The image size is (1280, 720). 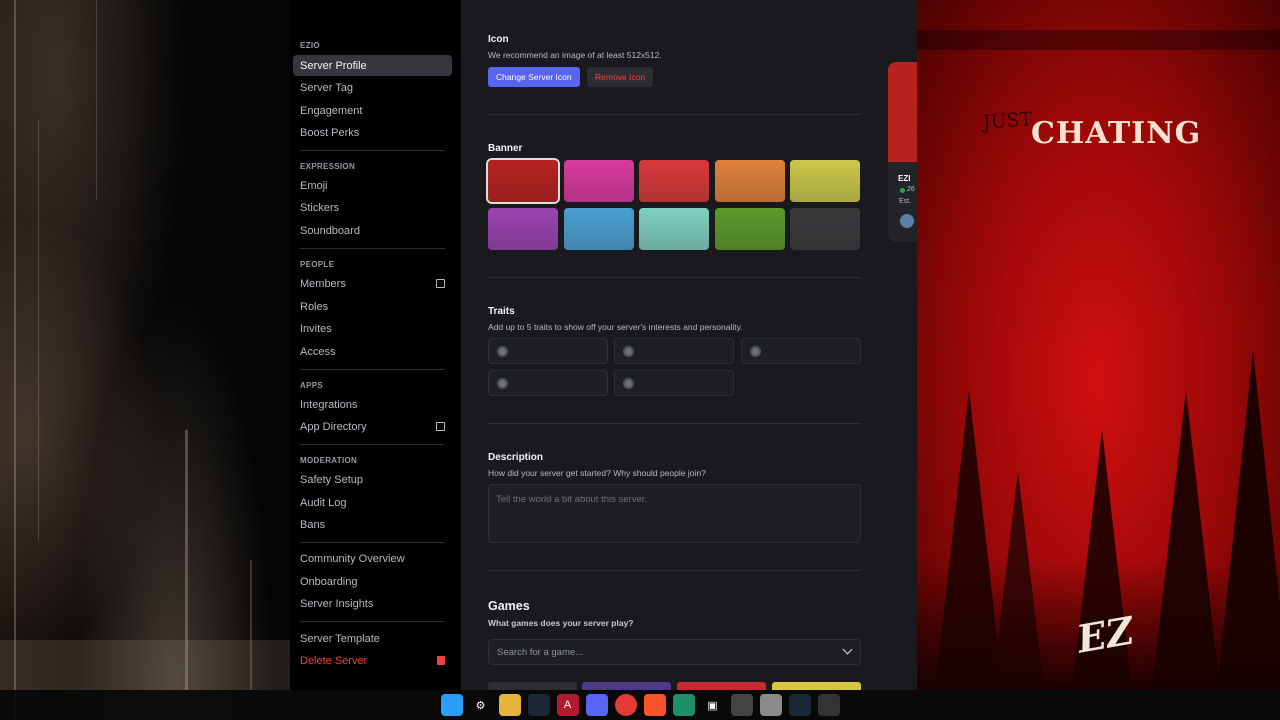 What do you see at coordinates (372, 524) in the screenshot?
I see `sidebar-item-bans: Bans` at bounding box center [372, 524].